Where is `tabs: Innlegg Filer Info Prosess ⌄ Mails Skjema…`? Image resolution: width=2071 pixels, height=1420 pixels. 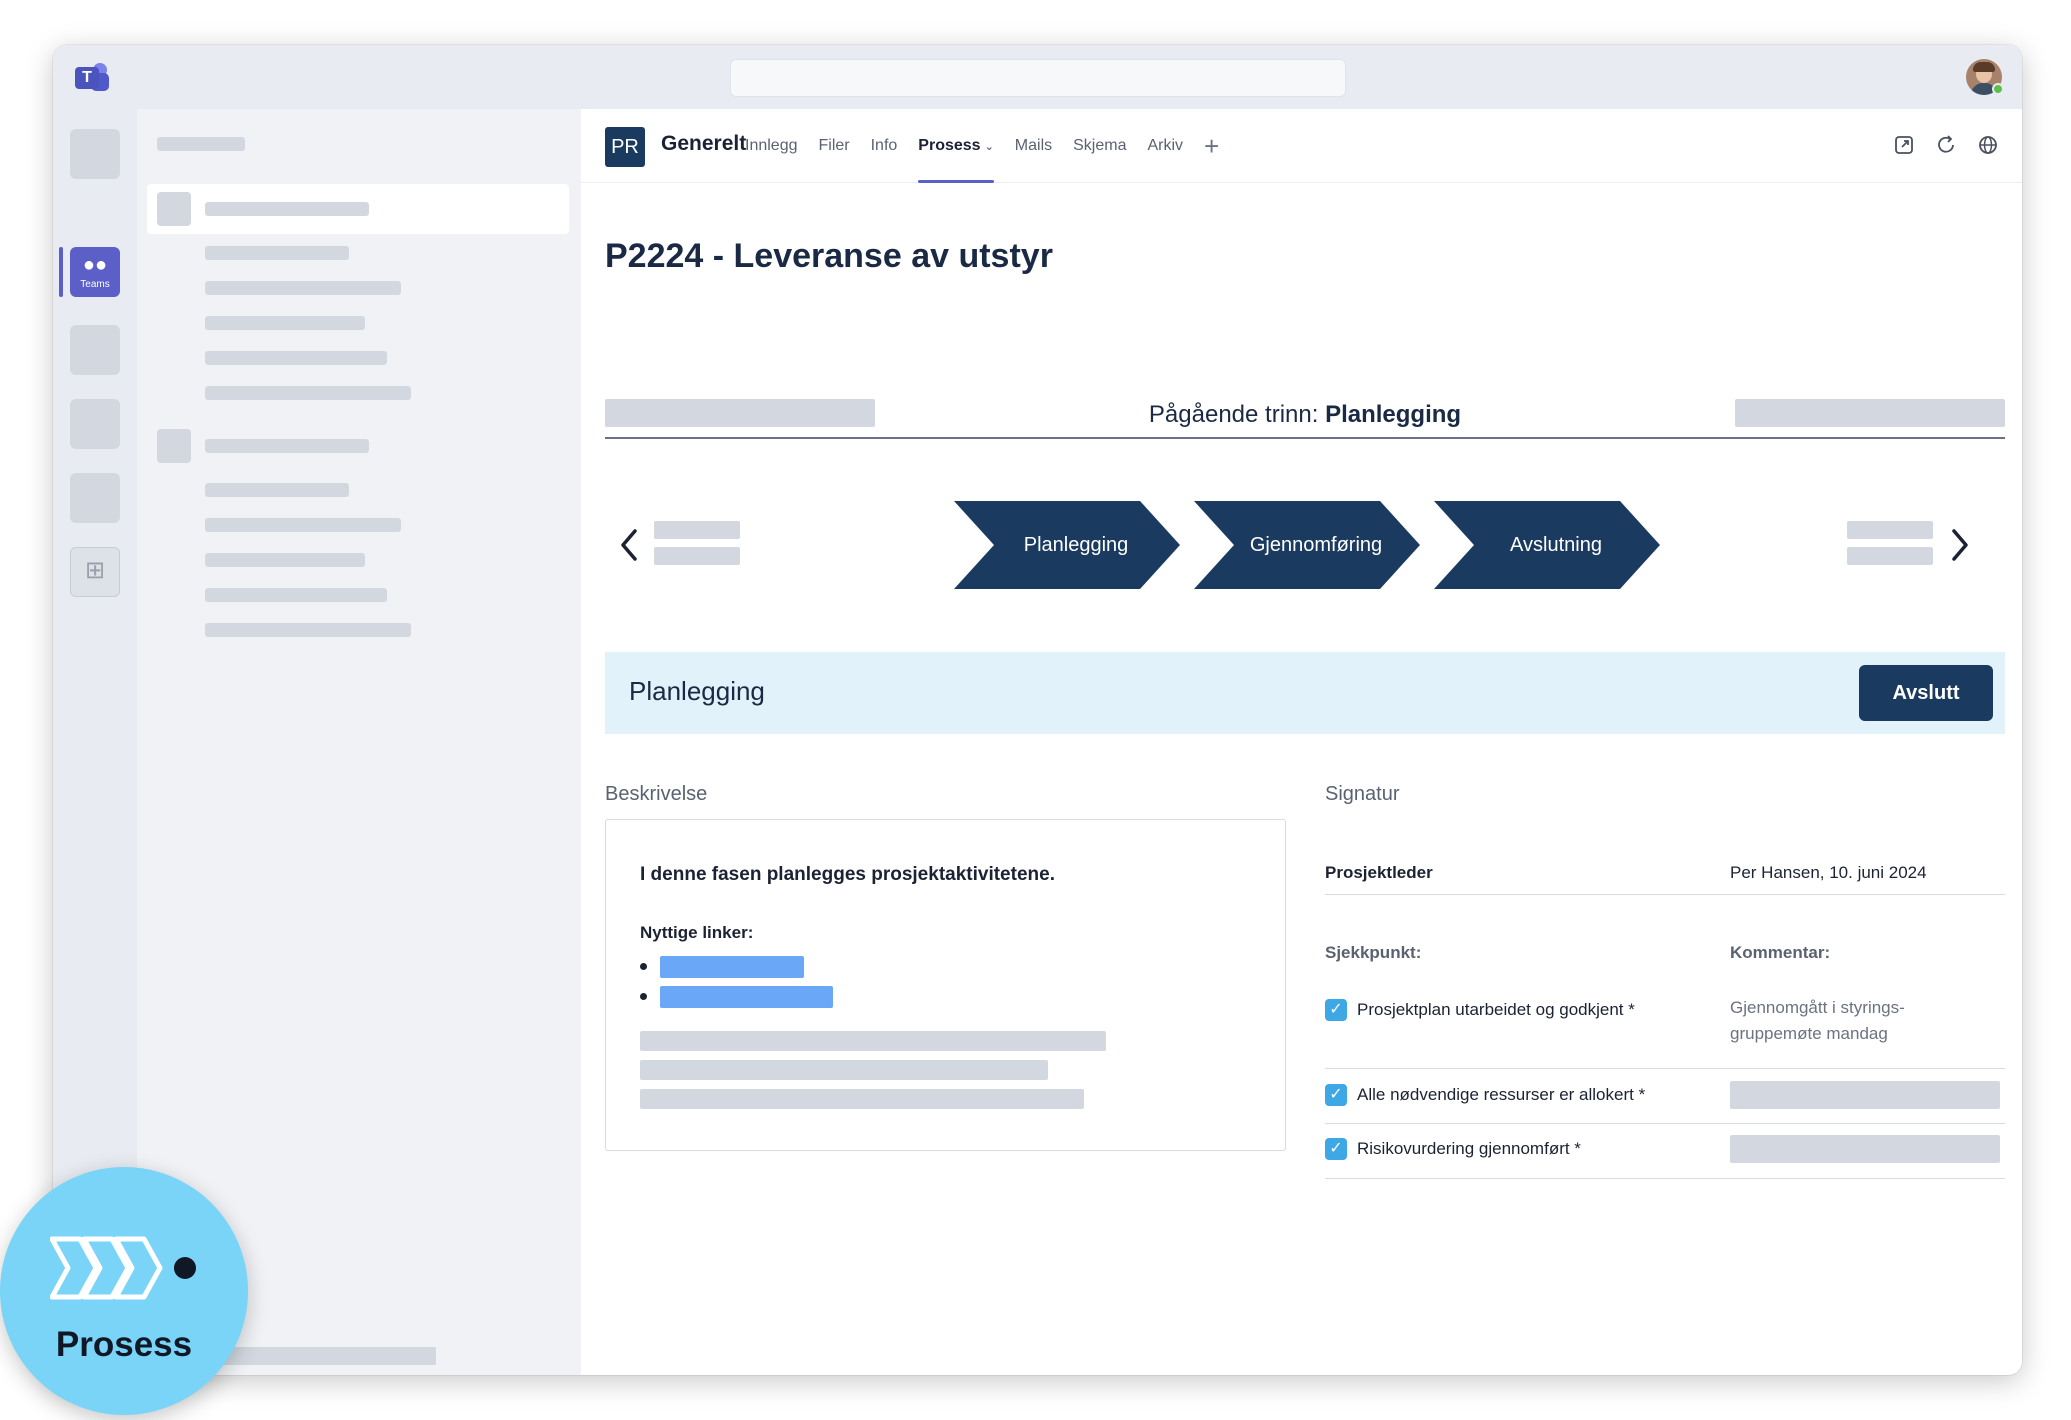 tabs: Innlegg Filer Info Prosess ⌄ Mails Skjema… is located at coordinates (992, 146).